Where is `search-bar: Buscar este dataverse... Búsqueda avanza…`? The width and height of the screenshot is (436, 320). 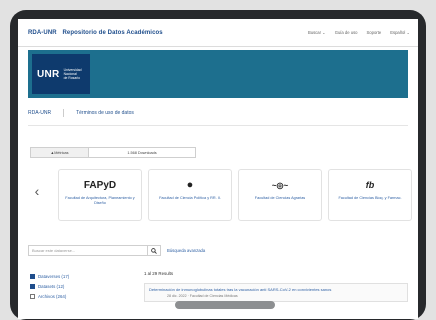 search-bar: Buscar este dataverse... Búsqueda avanza… is located at coordinates (116, 250).